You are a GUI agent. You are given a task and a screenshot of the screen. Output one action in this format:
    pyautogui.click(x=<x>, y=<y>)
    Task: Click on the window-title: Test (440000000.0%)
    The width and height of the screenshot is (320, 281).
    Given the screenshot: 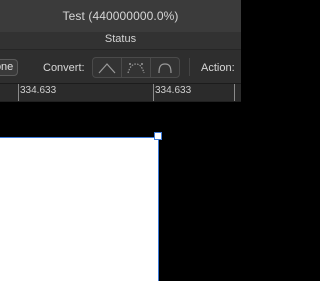 What is the action you would take?
    pyautogui.click(x=120, y=16)
    